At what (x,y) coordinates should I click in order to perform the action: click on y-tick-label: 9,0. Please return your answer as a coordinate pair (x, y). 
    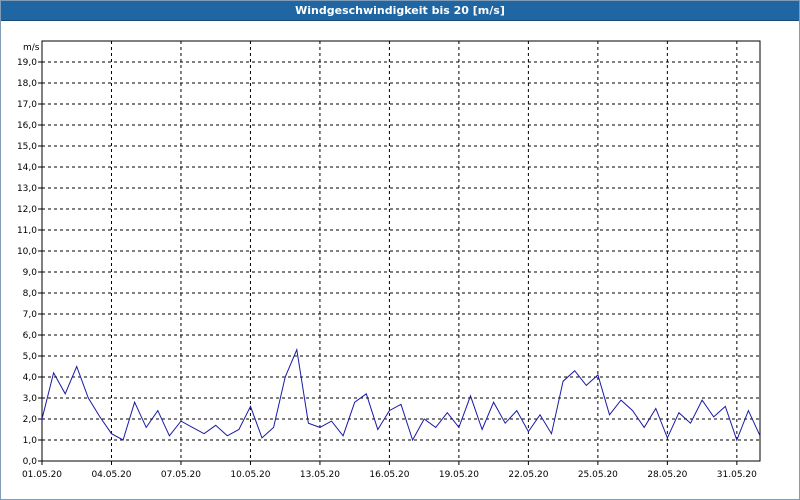
    Looking at the image, I should click on (30, 273).